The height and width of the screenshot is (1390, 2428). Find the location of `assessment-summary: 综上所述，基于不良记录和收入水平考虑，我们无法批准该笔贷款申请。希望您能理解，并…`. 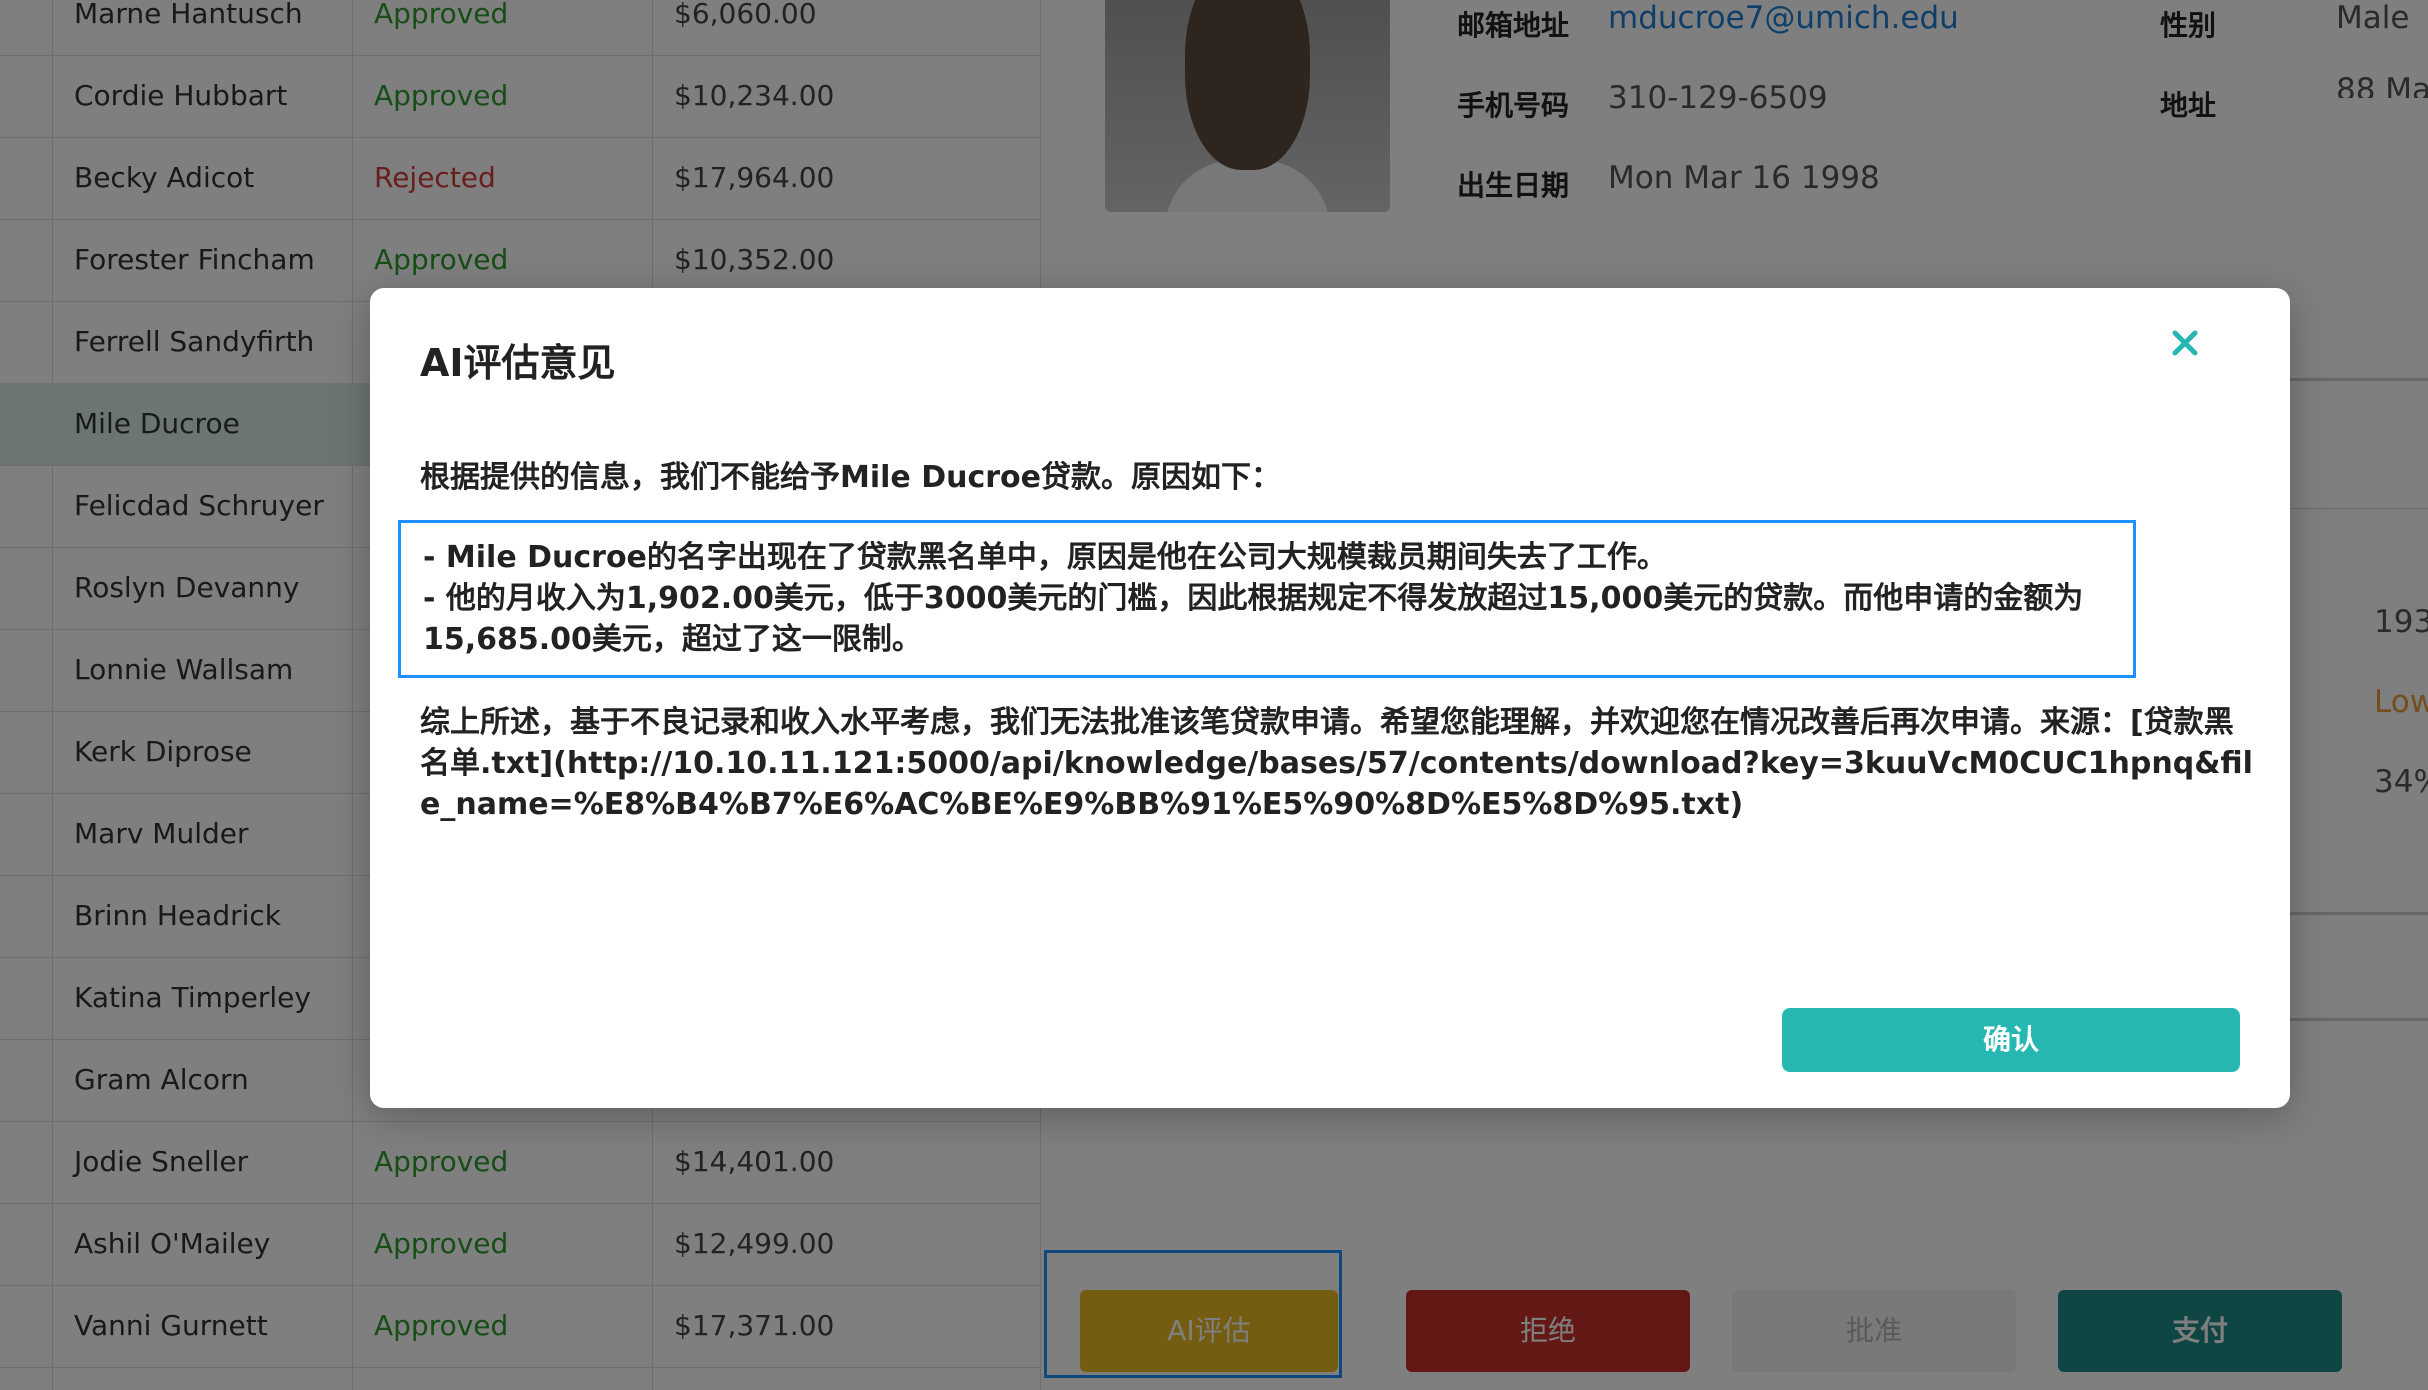

assessment-summary: 综上所述，基于不良记录和收入水平考虑，我们无法批准该笔贷款申请。希望您能理解，并… is located at coordinates (1340, 763).